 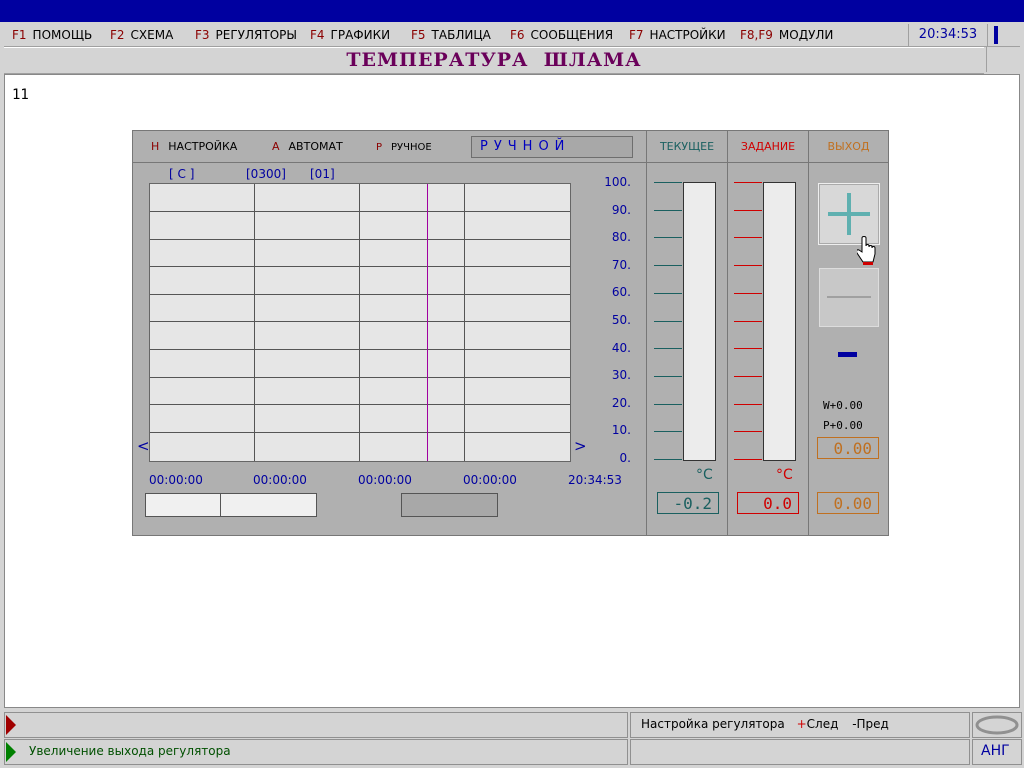 I want to click on setpoint-bar, so click(x=779, y=321).